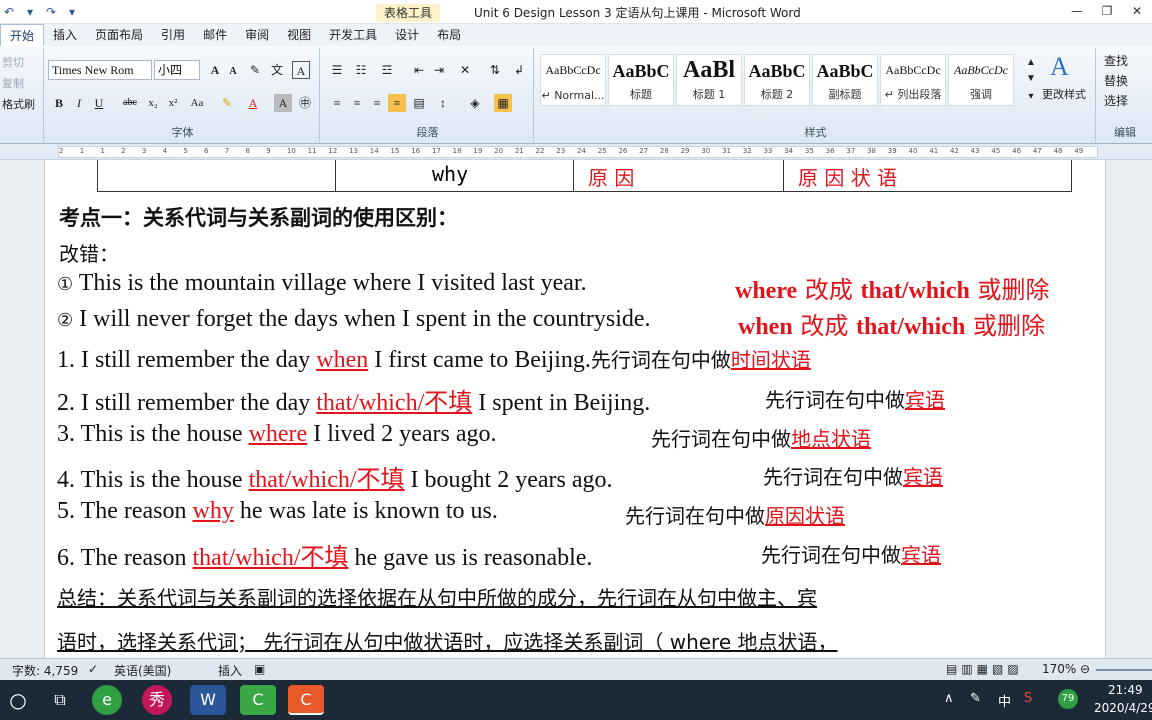 The height and width of the screenshot is (720, 1152). What do you see at coordinates (1059, 669) in the screenshot?
I see `zoom-level: 170%` at bounding box center [1059, 669].